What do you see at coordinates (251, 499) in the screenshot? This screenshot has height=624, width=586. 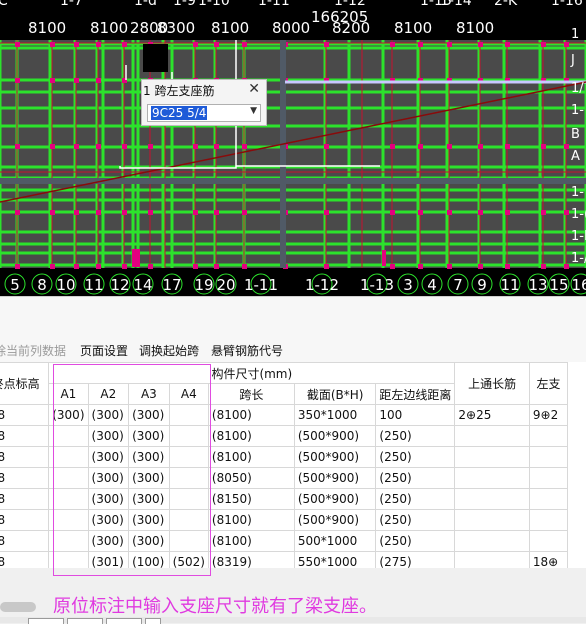 I see `cell-span: (8150)` at bounding box center [251, 499].